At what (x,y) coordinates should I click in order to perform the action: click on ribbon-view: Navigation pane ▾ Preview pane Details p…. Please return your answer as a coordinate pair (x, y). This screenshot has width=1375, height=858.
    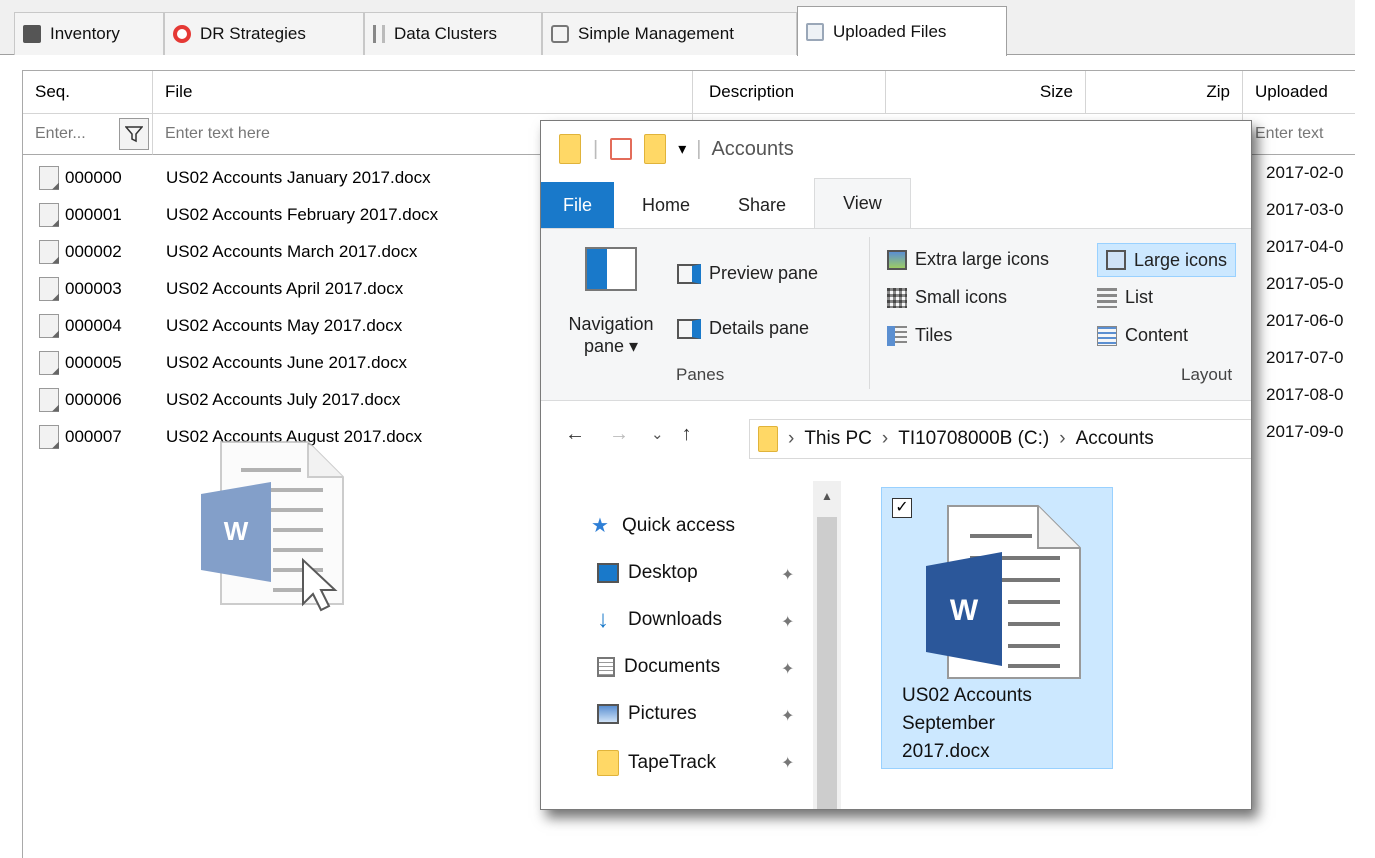
    Looking at the image, I should click on (896, 315).